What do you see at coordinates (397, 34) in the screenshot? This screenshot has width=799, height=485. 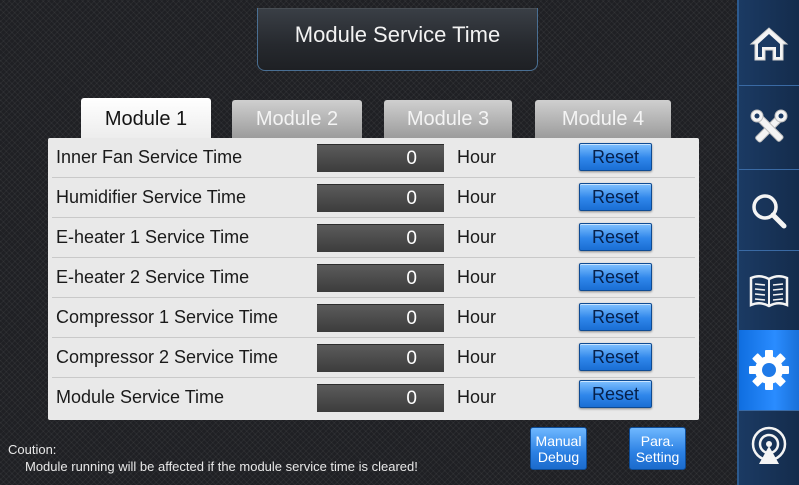 I see `page-title: Module Service Time` at bounding box center [397, 34].